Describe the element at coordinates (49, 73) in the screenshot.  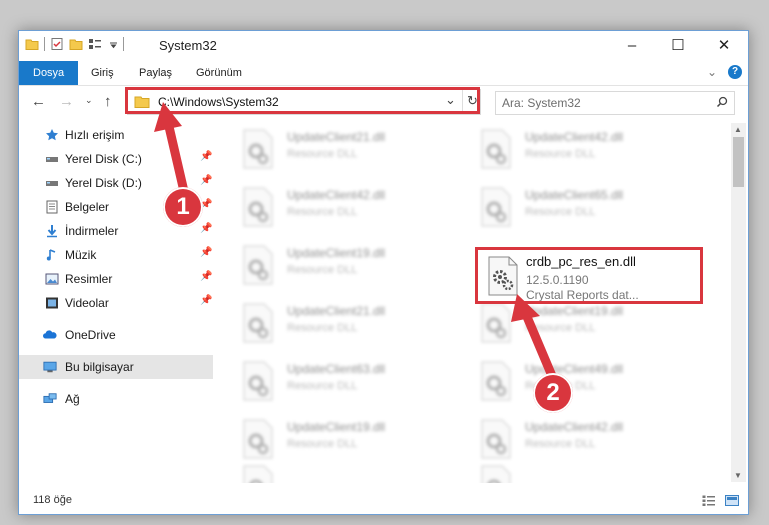
I see `tab-file: Dosya` at that location.